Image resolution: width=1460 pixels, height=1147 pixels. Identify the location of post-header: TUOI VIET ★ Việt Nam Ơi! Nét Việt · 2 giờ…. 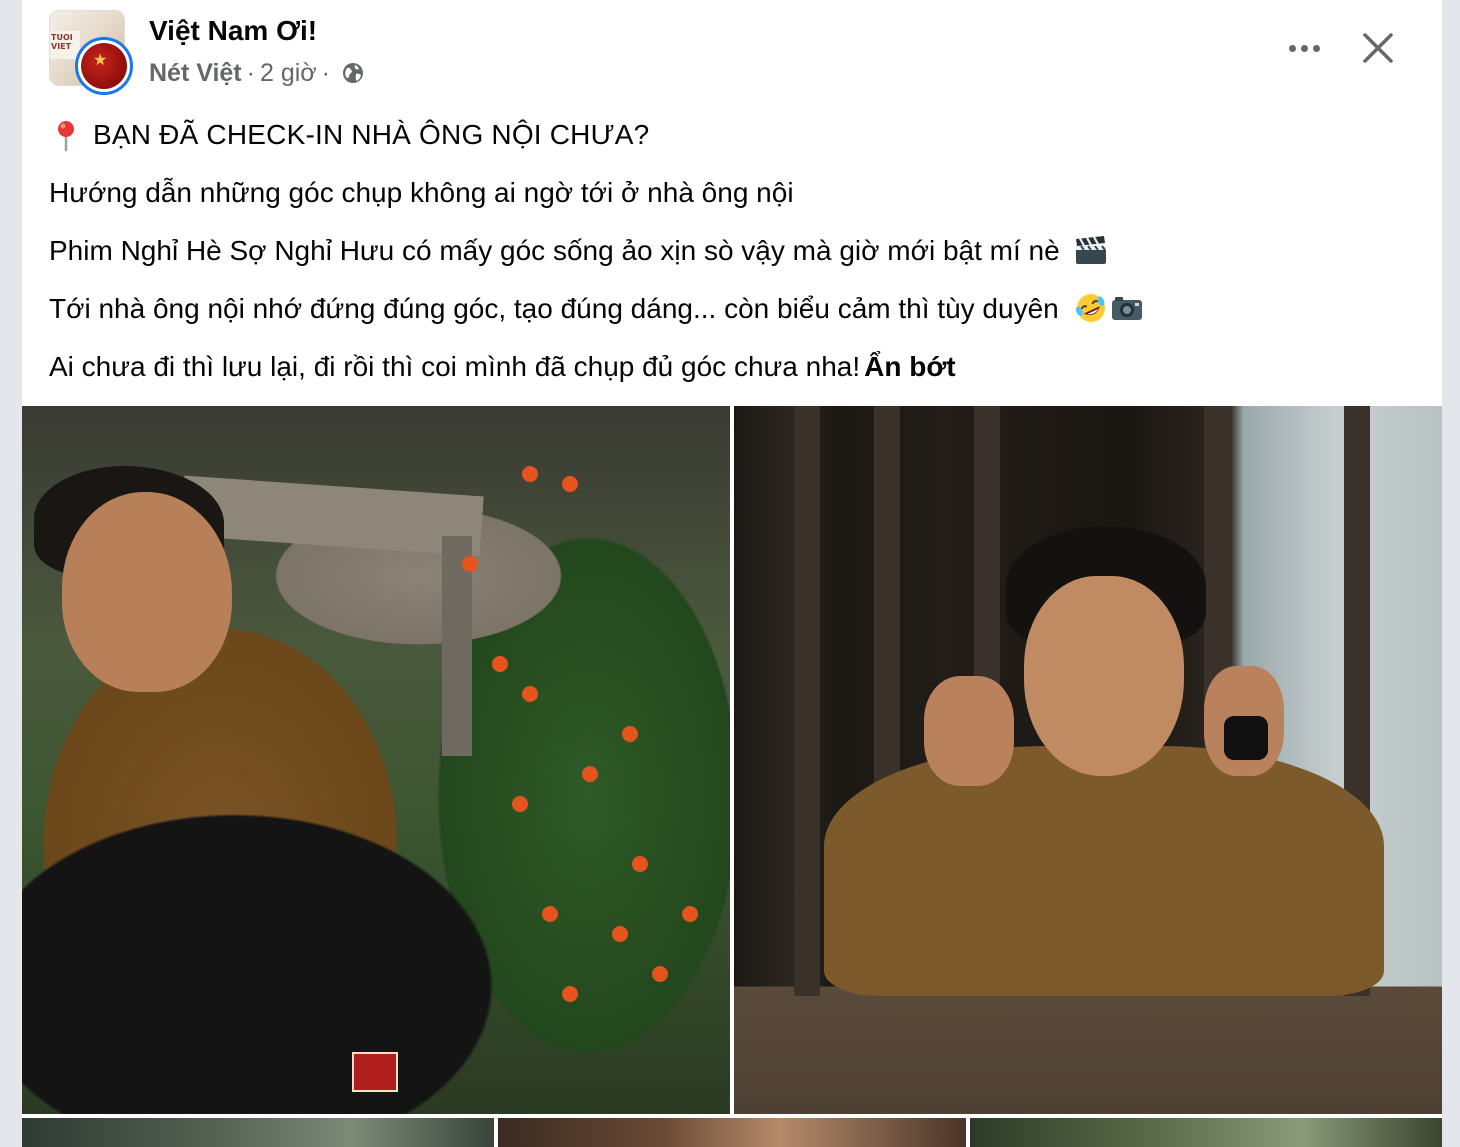
(732, 50).